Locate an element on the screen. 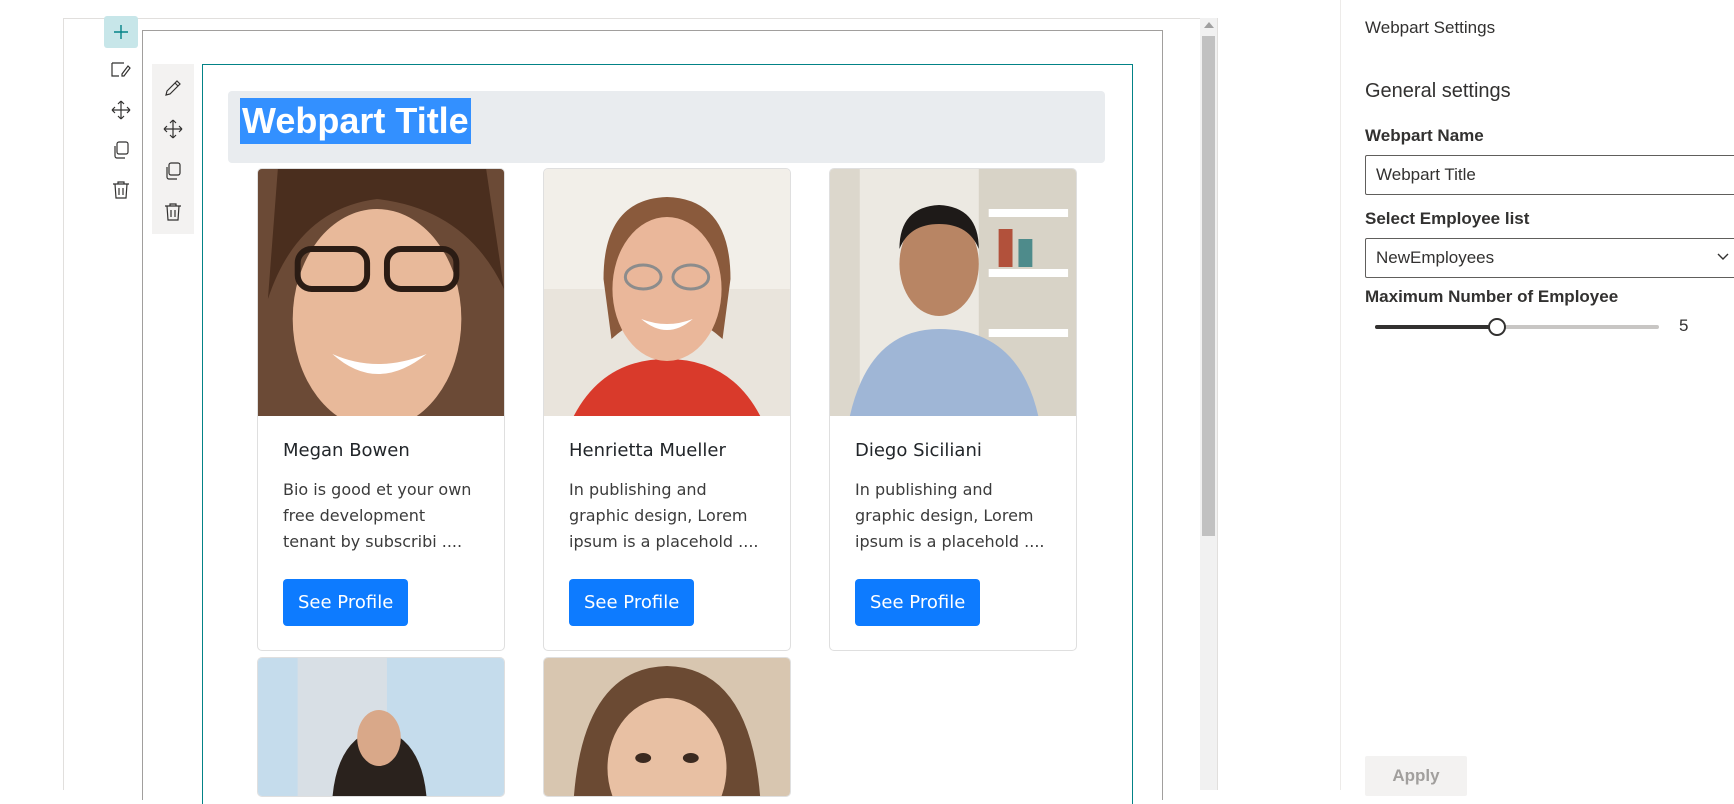 Image resolution: width=1734 pixels, height=804 pixels. duplicate-section-button is located at coordinates (121, 150).